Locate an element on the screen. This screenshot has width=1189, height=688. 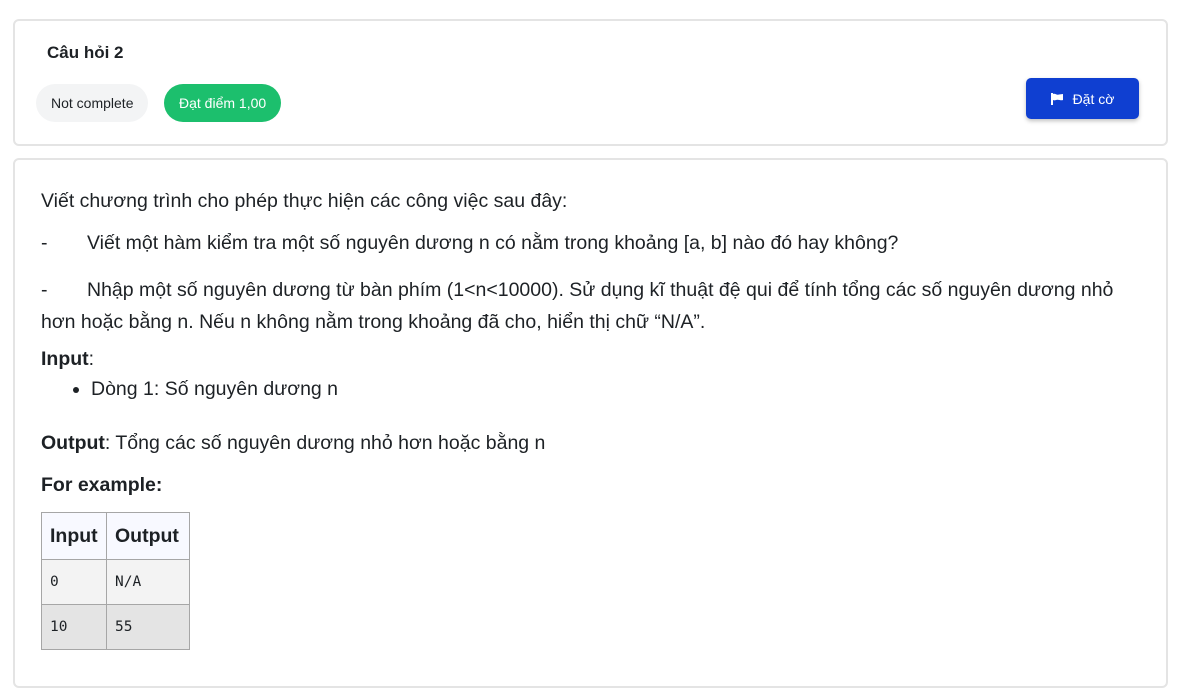
flag-icon is located at coordinates (1056, 98).